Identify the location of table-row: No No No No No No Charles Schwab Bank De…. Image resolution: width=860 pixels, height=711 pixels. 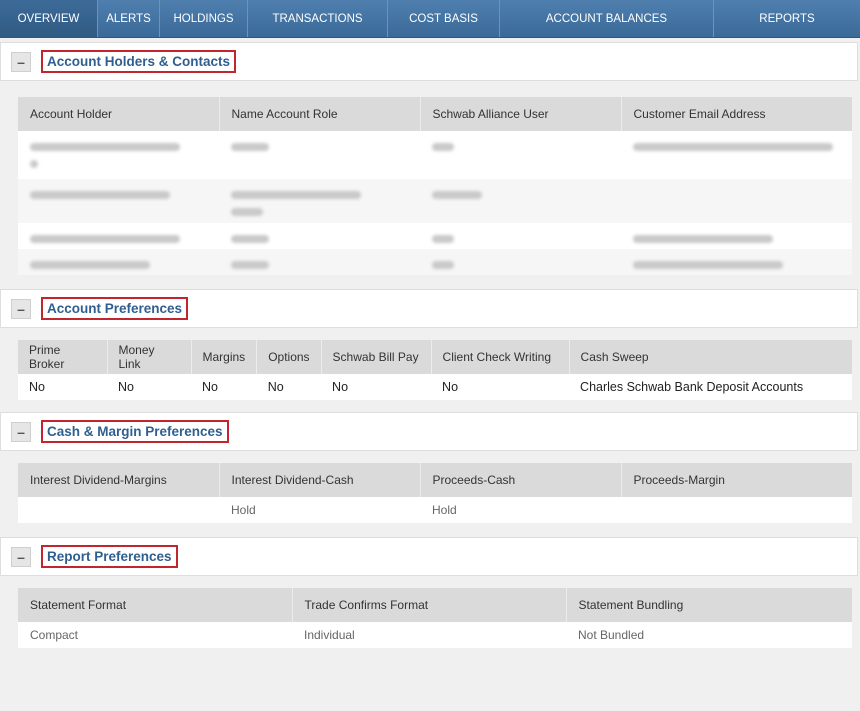
(435, 387).